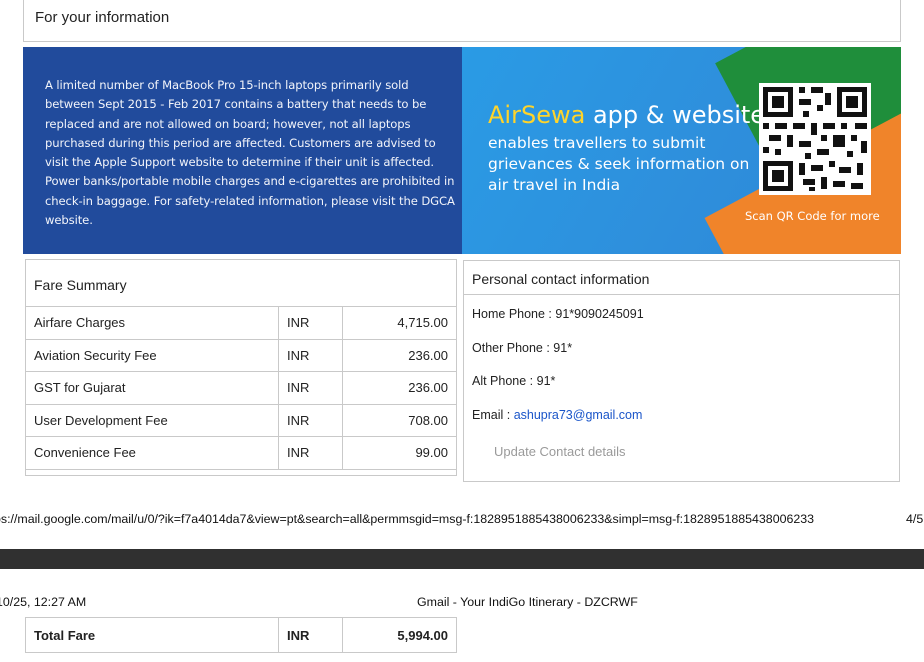  What do you see at coordinates (399, 453) in the screenshot?
I see `fare-amount: 99.00` at bounding box center [399, 453].